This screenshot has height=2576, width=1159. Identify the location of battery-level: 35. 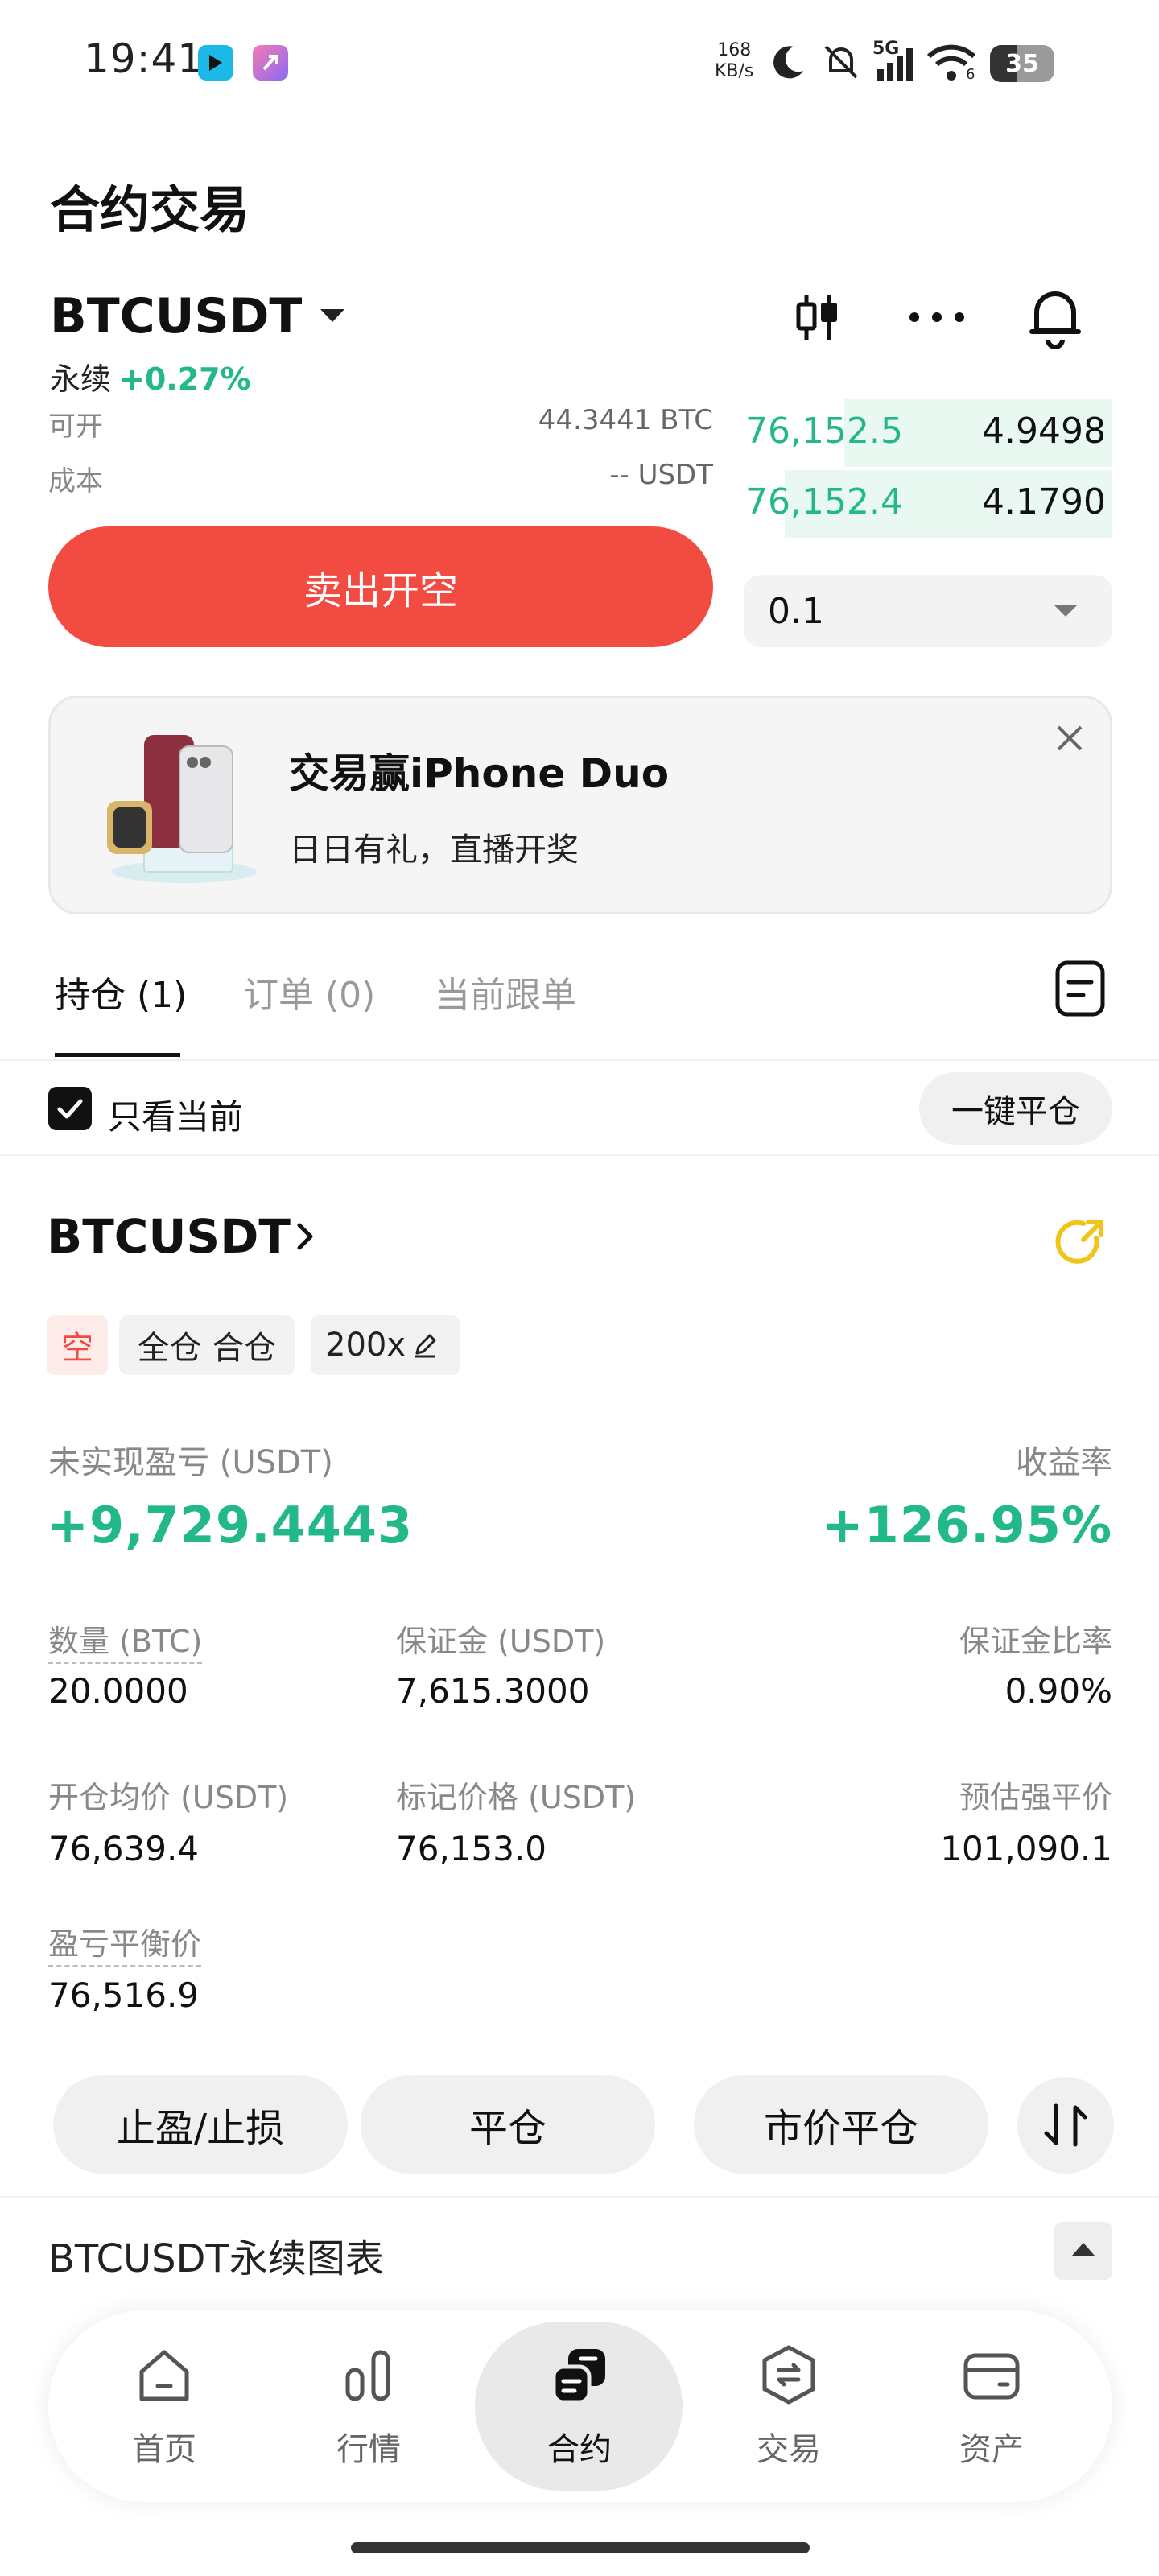
(1022, 64).